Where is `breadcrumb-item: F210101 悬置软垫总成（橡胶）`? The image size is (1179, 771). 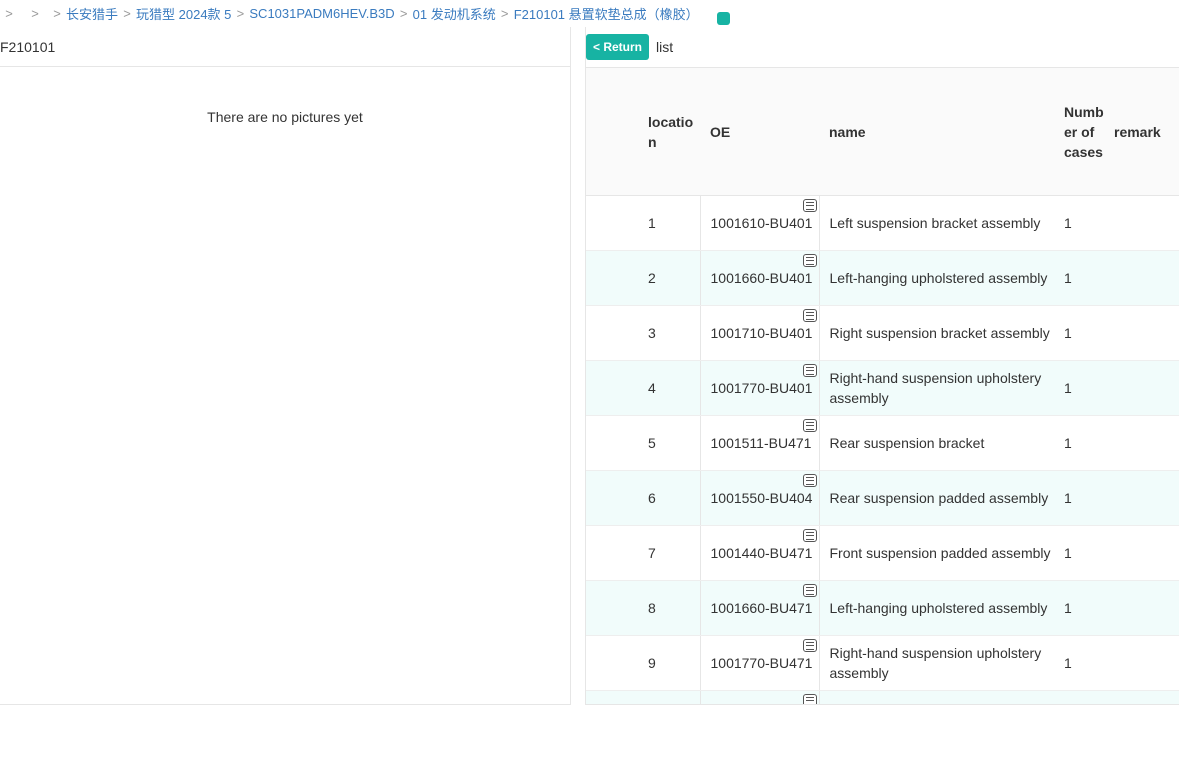 breadcrumb-item: F210101 悬置软垫总成（橡胶） is located at coordinates (606, 13).